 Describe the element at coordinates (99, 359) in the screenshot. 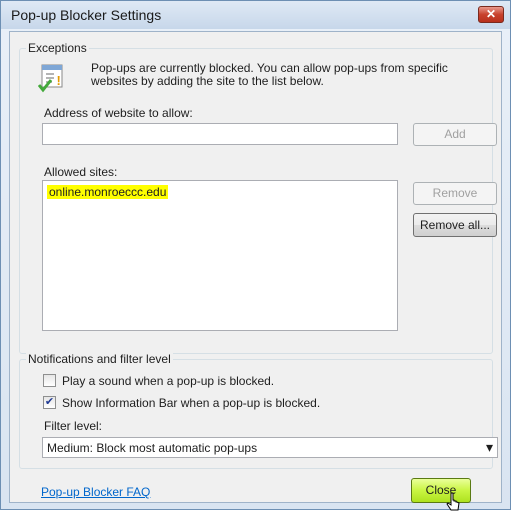

I see `notifications-legend: Notifications and filter level` at that location.